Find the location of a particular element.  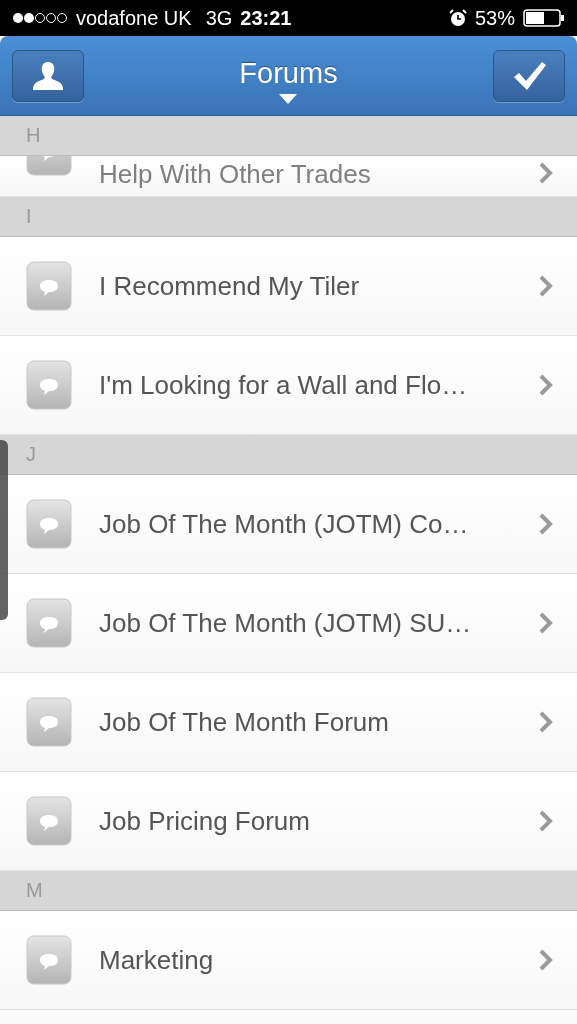

network-type: 3G is located at coordinates (219, 18).